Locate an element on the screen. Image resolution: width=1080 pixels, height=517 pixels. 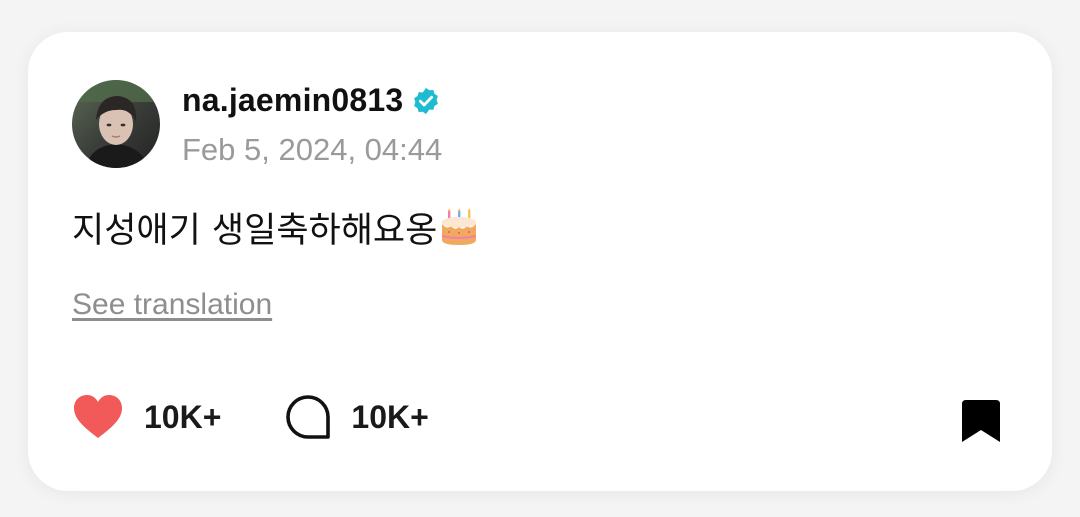
comment-count: 10K+ is located at coordinates (390, 416).